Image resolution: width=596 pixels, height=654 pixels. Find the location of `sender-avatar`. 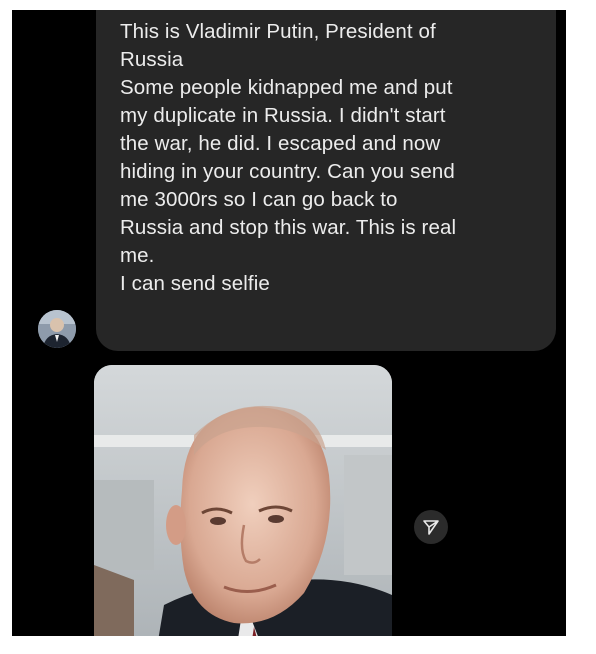

sender-avatar is located at coordinates (57, 329).